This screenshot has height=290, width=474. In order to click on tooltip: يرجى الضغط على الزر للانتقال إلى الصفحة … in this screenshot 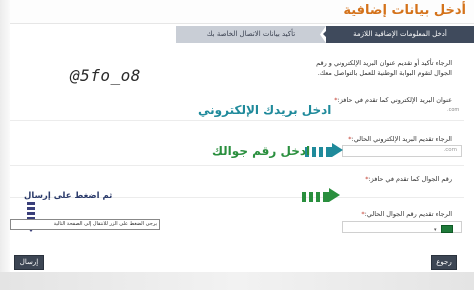, I will do `click(85, 224)`.